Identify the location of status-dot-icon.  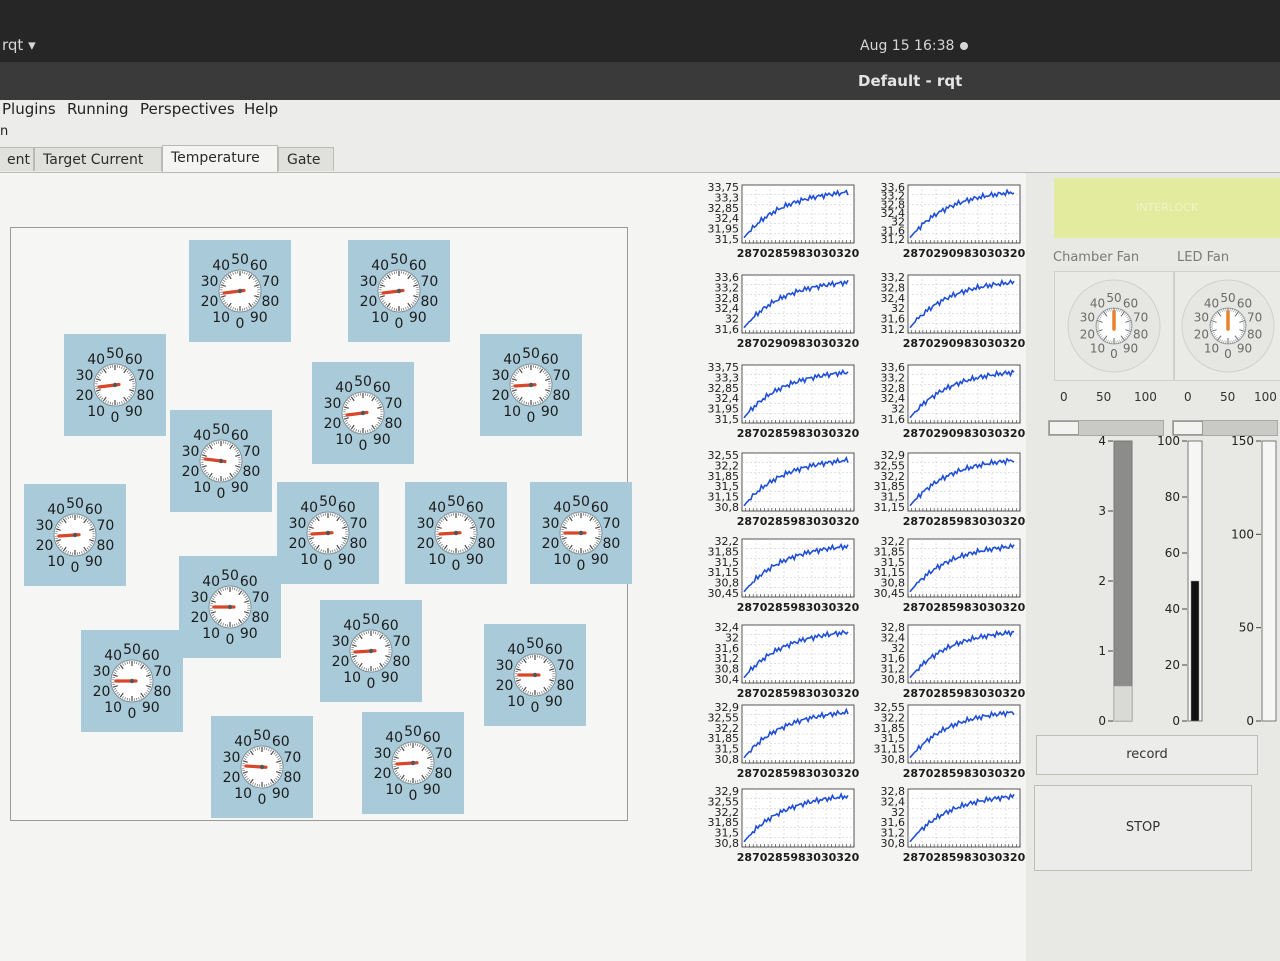
(964, 46).